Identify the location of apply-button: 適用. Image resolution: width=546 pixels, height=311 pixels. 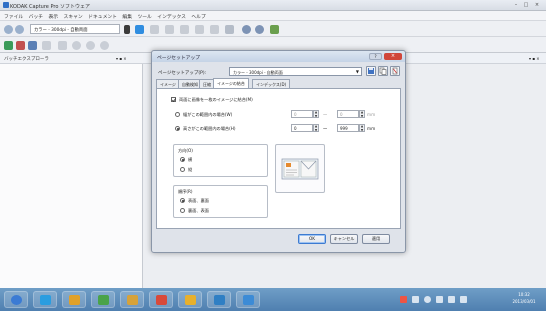
(376, 239).